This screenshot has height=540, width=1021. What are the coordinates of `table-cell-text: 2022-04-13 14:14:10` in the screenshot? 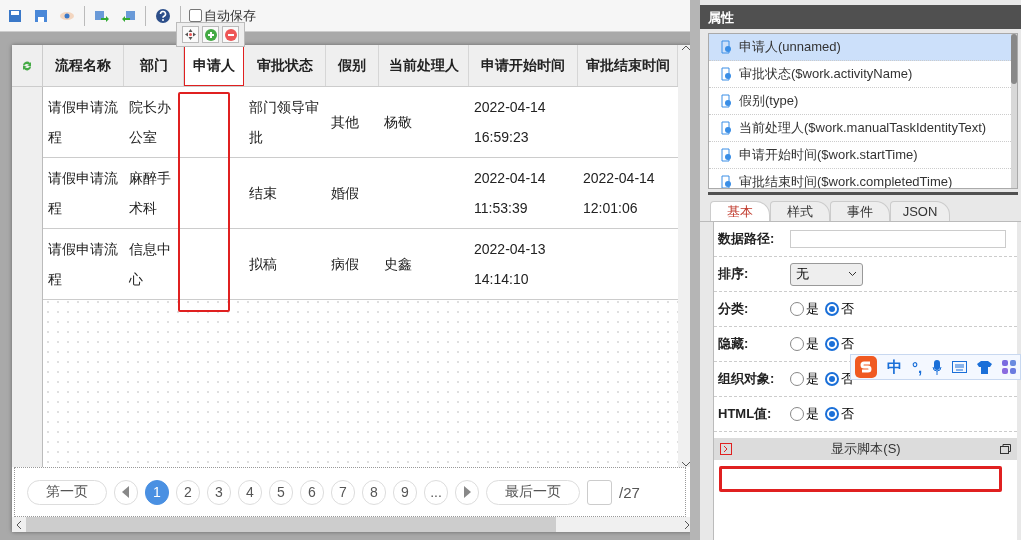 It's located at (510, 264).